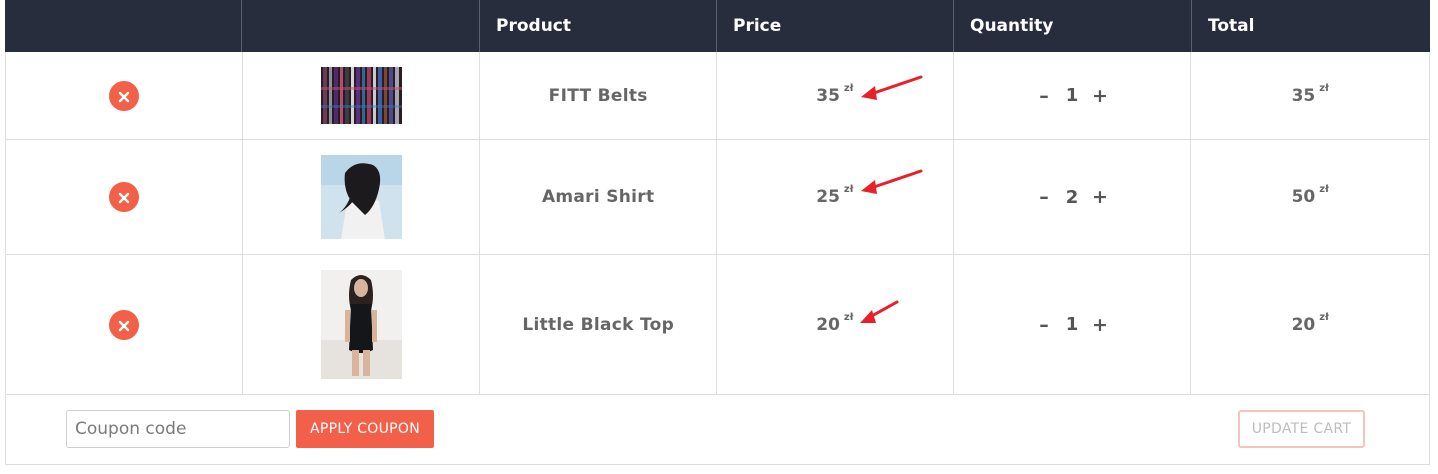  What do you see at coordinates (1303, 197) in the screenshot?
I see `total-value: 50` at bounding box center [1303, 197].